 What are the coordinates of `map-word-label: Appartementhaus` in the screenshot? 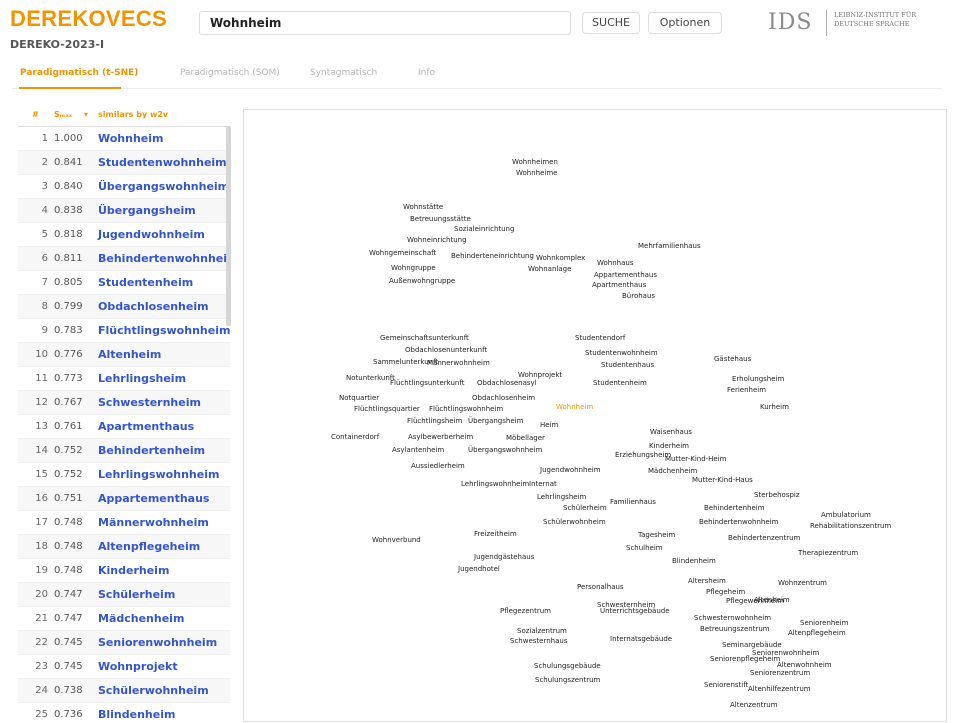 It's located at (625, 275).